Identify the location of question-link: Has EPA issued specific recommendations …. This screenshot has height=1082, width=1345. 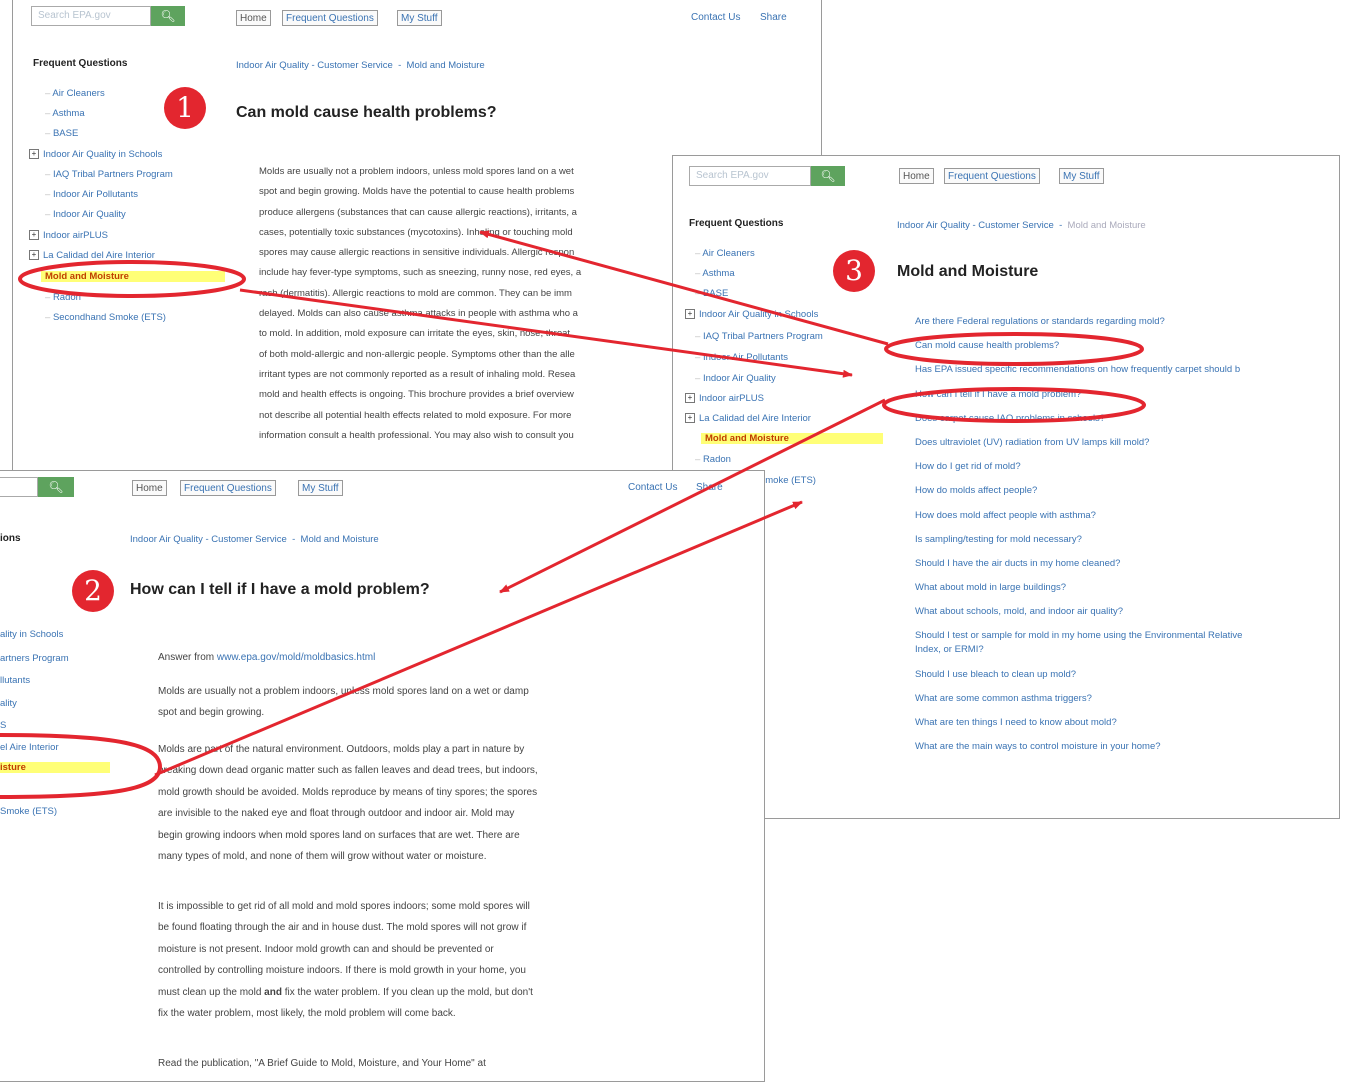
(1078, 370).